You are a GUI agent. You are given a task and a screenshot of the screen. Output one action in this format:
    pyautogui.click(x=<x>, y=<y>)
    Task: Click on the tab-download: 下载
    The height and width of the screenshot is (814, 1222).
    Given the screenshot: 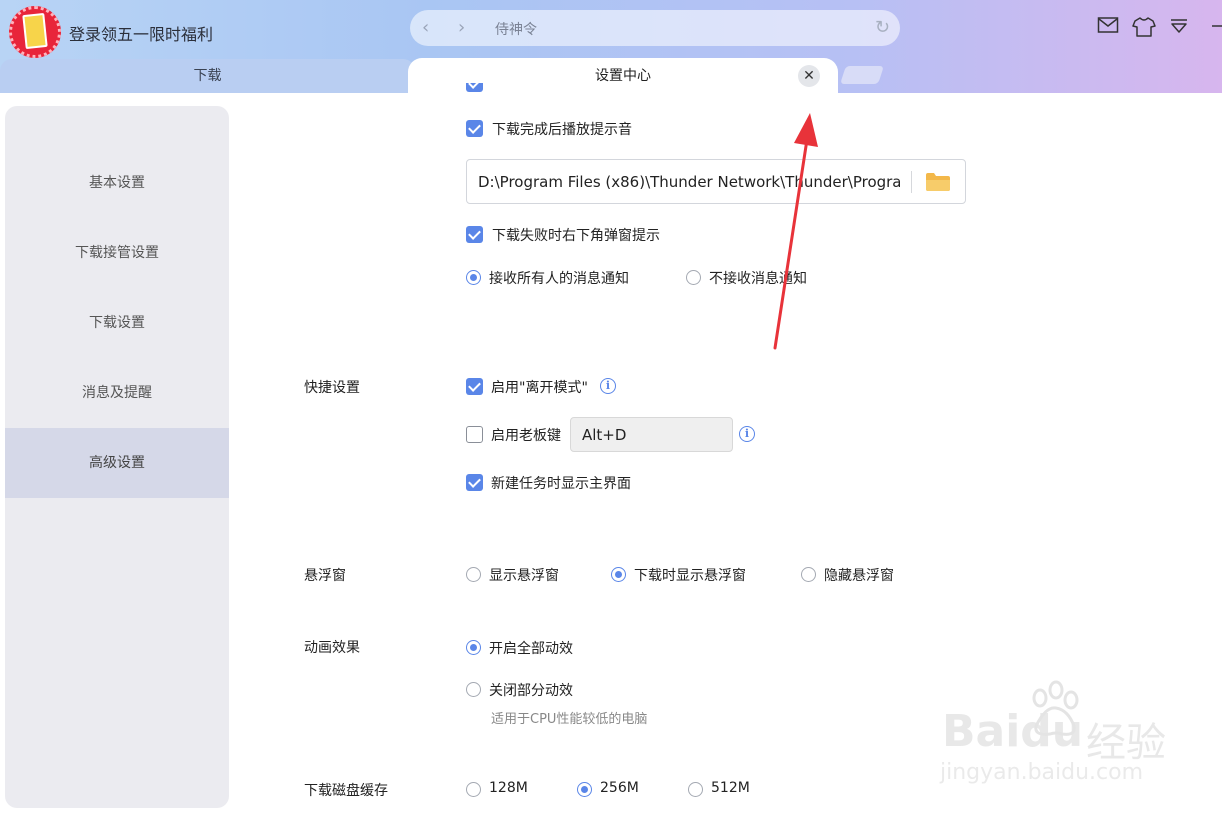 What is the action you would take?
    pyautogui.click(x=207, y=76)
    